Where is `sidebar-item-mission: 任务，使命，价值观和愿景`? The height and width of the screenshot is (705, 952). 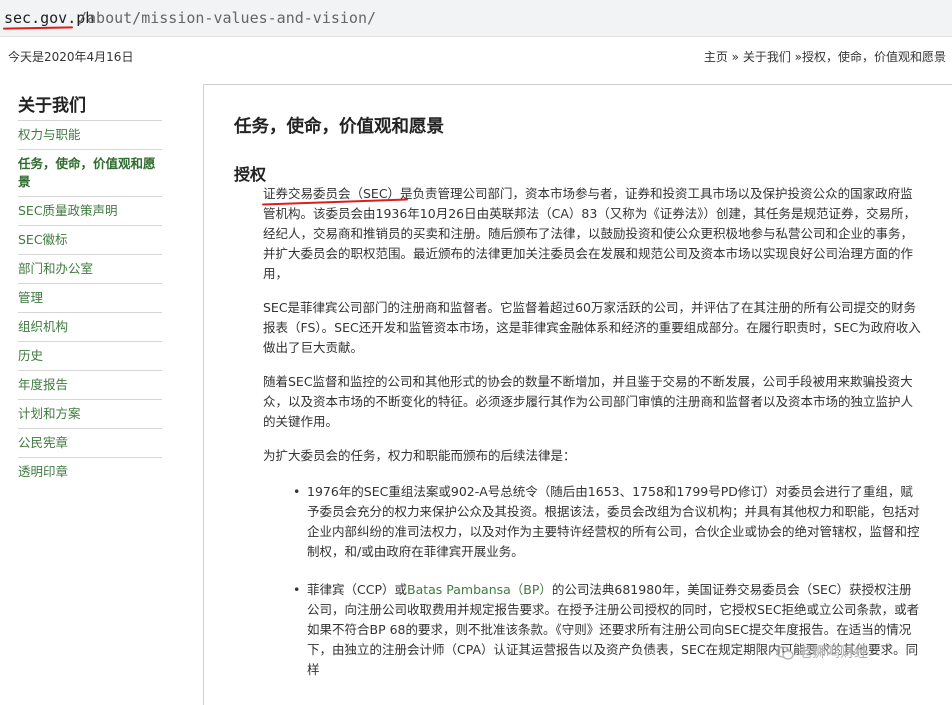 sidebar-item-mission: 任务，使命，价值观和愿景 is located at coordinates (90, 172).